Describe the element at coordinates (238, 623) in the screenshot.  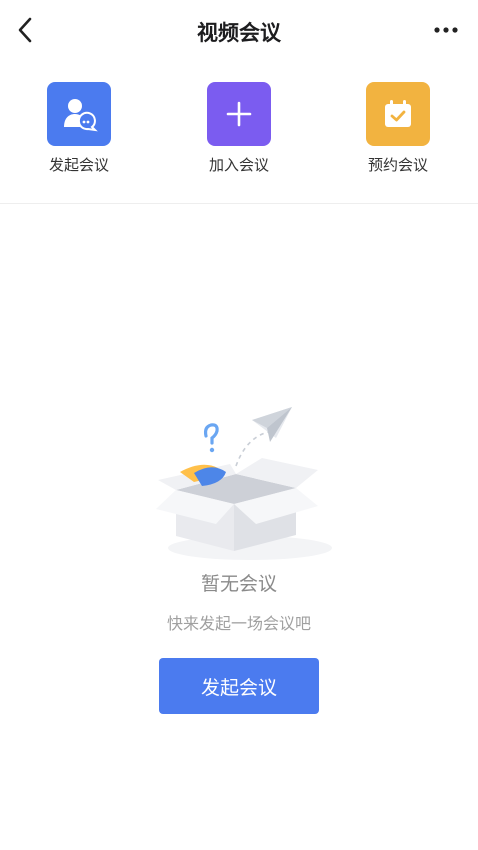
I see `empty-state-hint: 快来发起一场会议吧` at that location.